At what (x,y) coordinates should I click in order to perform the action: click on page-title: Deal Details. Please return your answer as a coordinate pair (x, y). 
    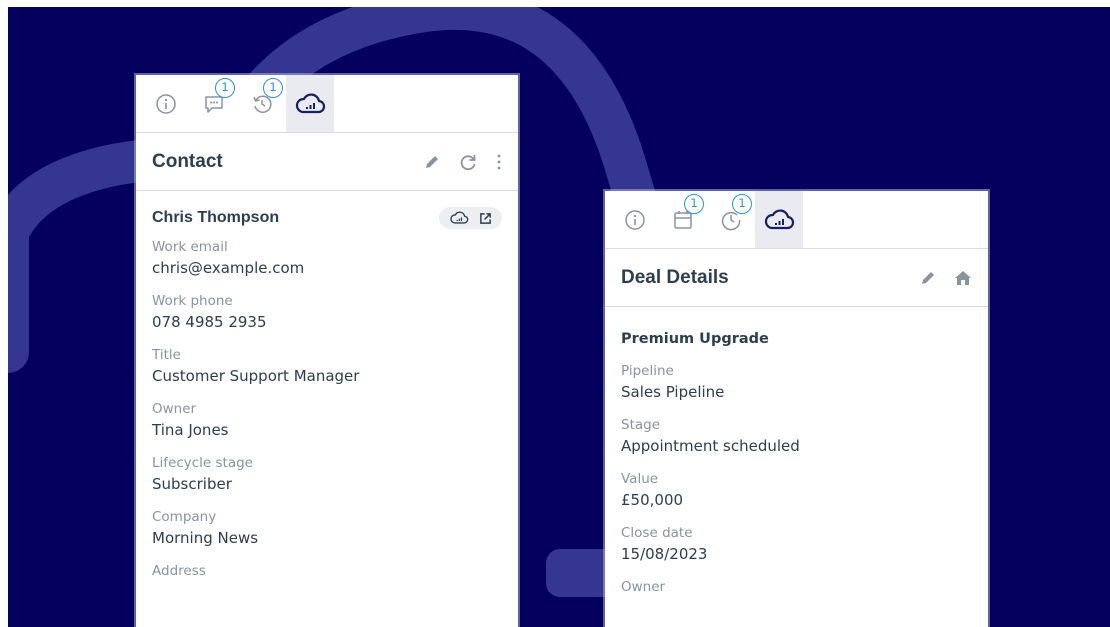
    Looking at the image, I should click on (675, 277).